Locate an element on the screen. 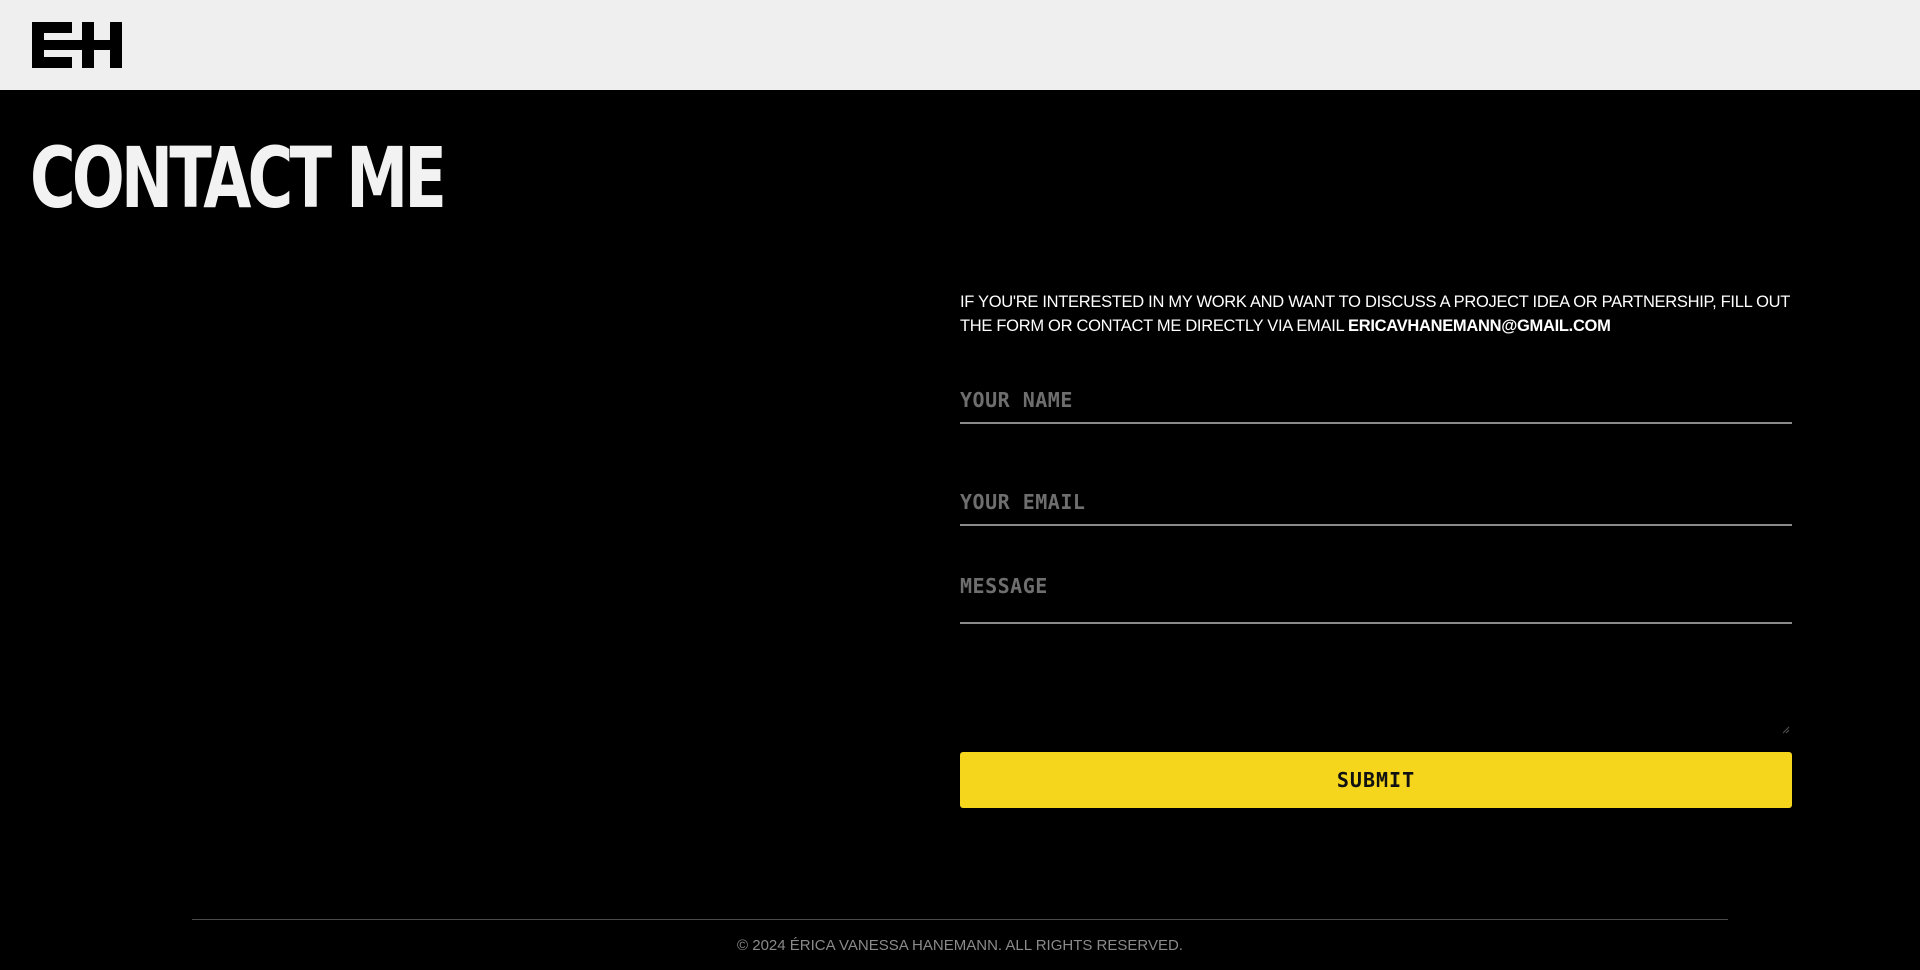 This screenshot has width=1920, height=970. footer-divider is located at coordinates (960, 919).